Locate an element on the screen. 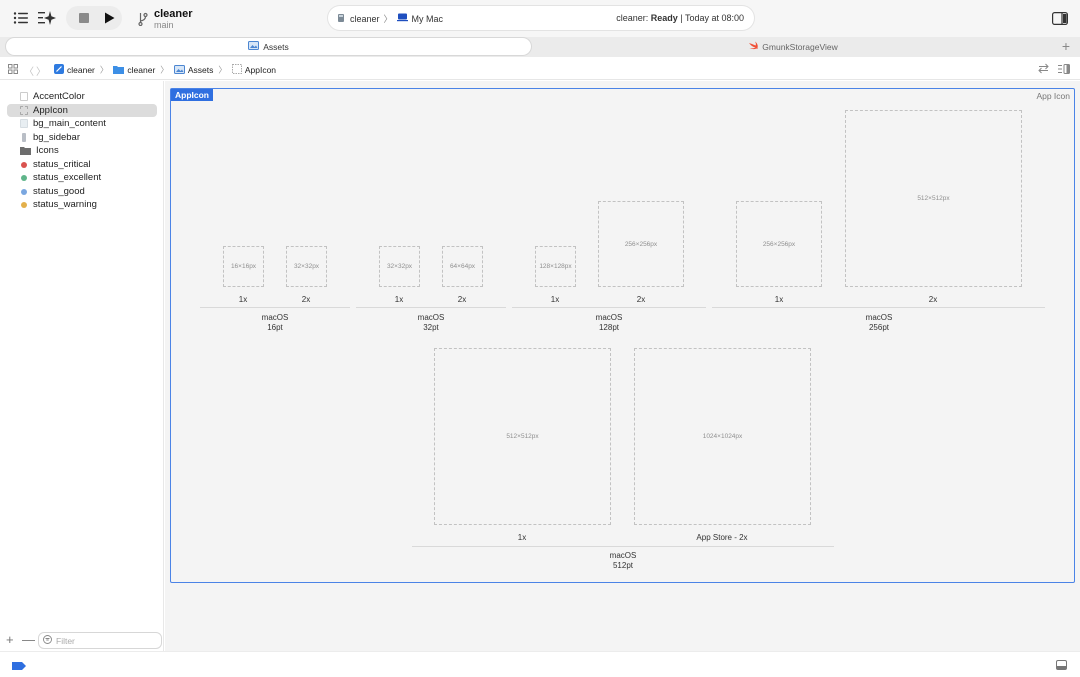 Image resolution: width=1080 pixels, height=677 pixels. asset-item-status-good: status_good is located at coordinates (82, 191).